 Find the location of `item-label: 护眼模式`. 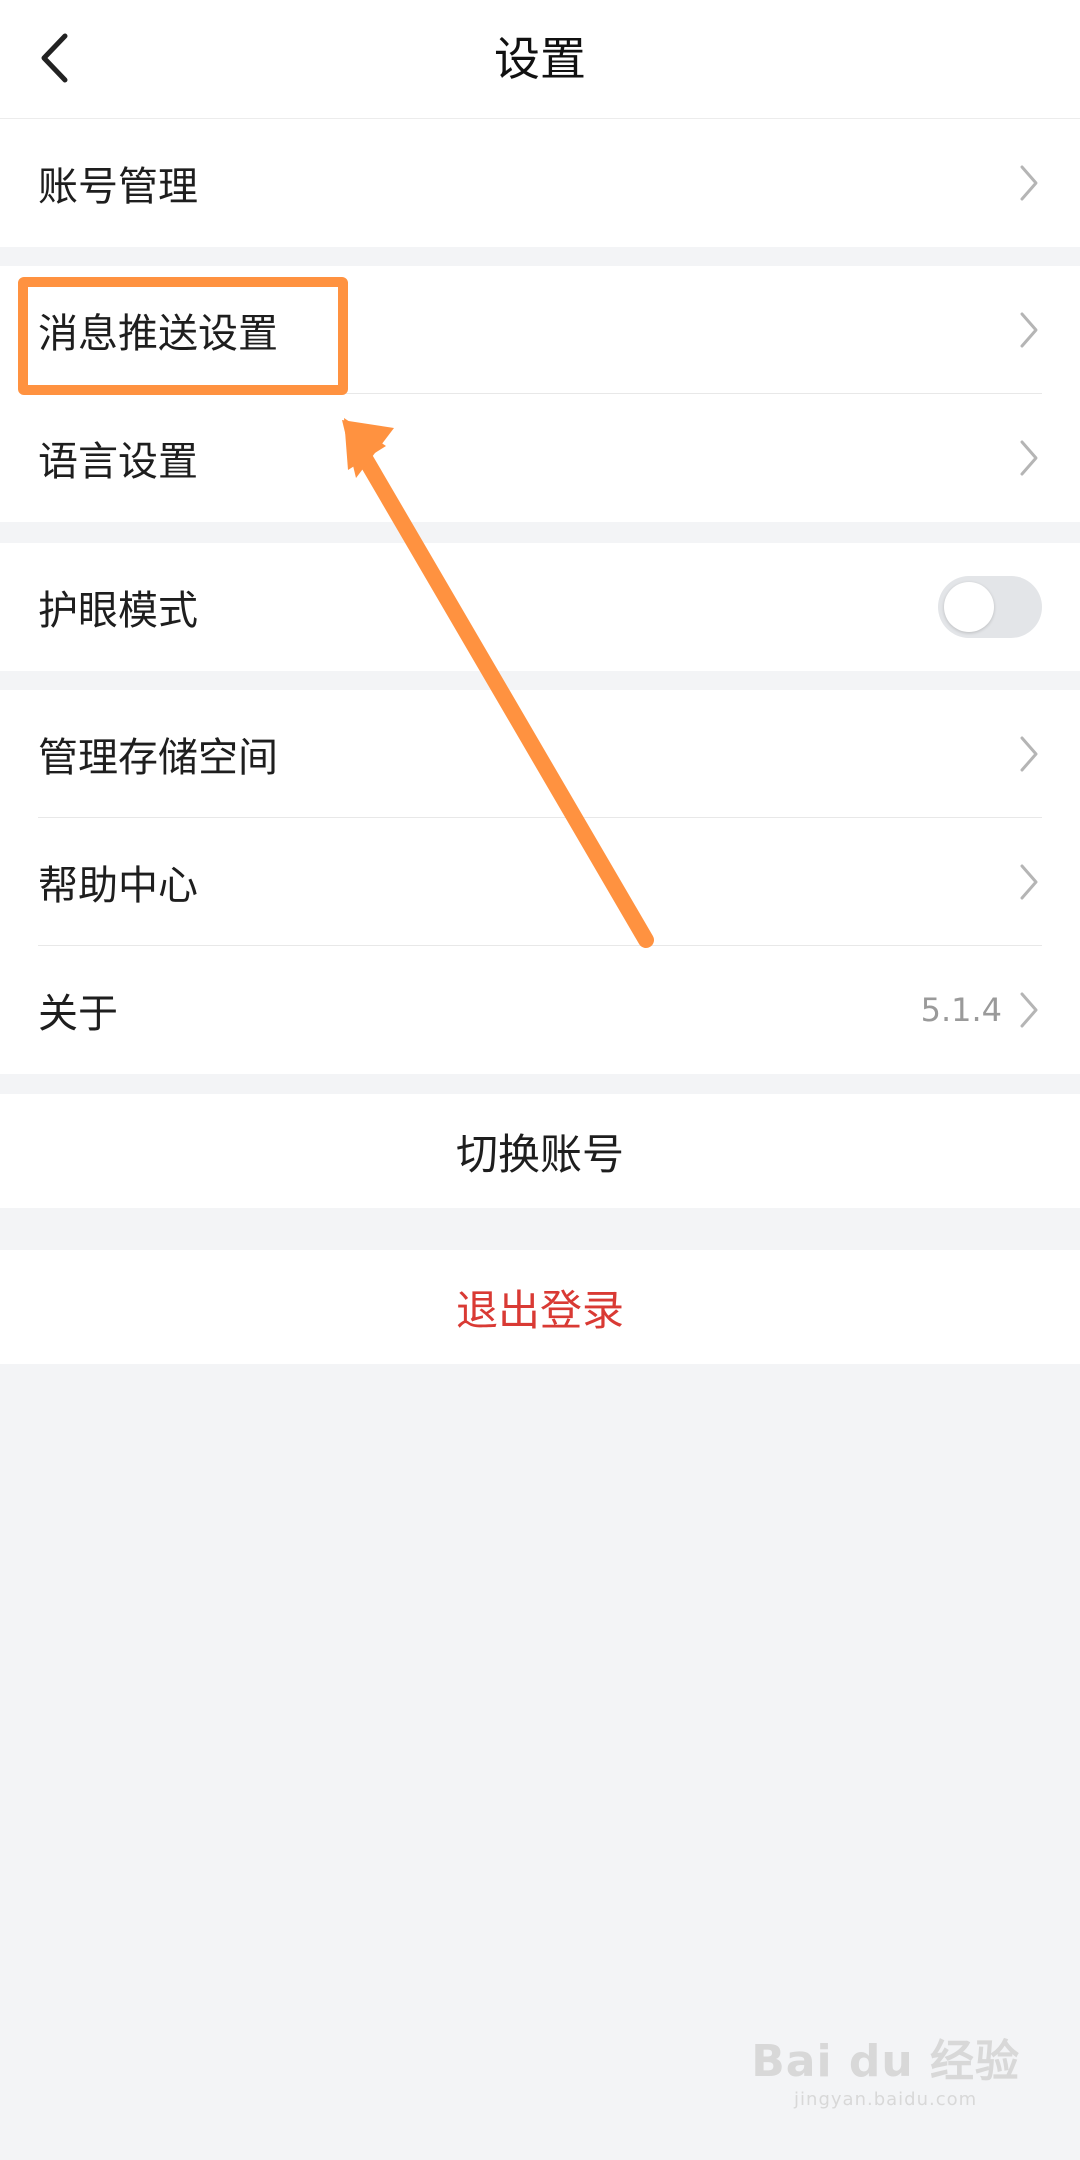

item-label: 护眼模式 is located at coordinates (118, 611).